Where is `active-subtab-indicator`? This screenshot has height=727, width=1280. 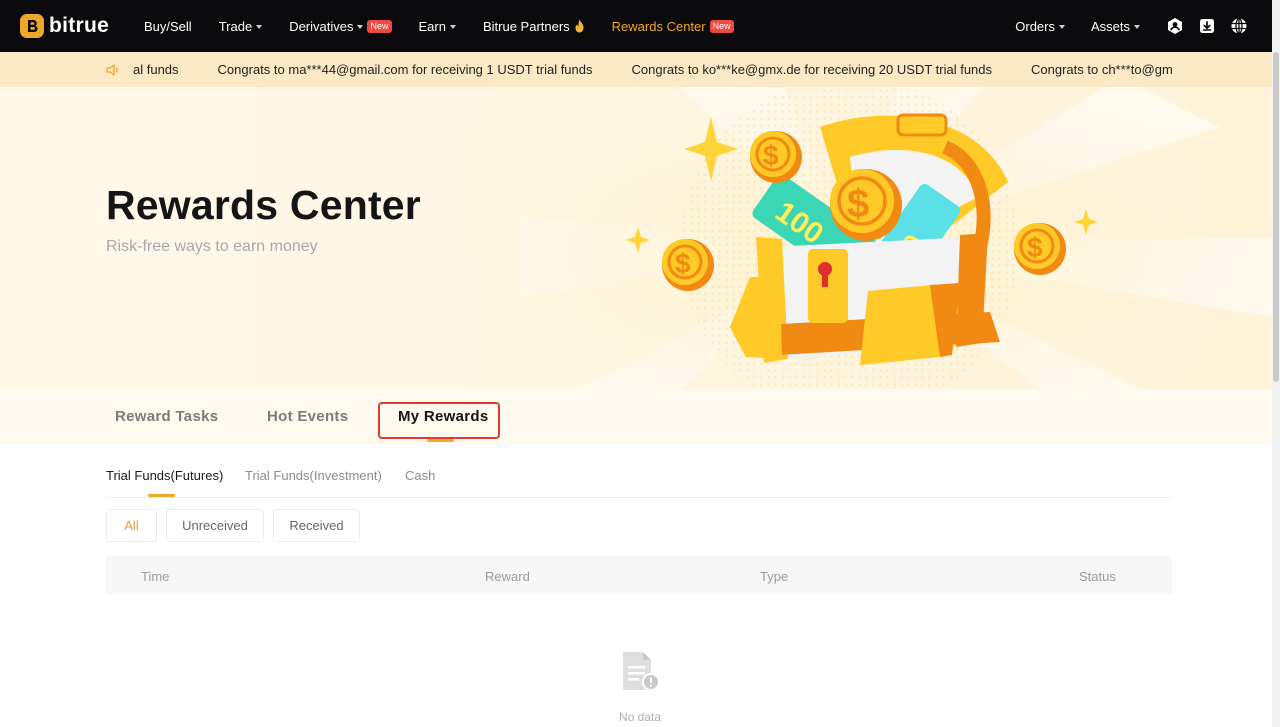 active-subtab-indicator is located at coordinates (161, 495).